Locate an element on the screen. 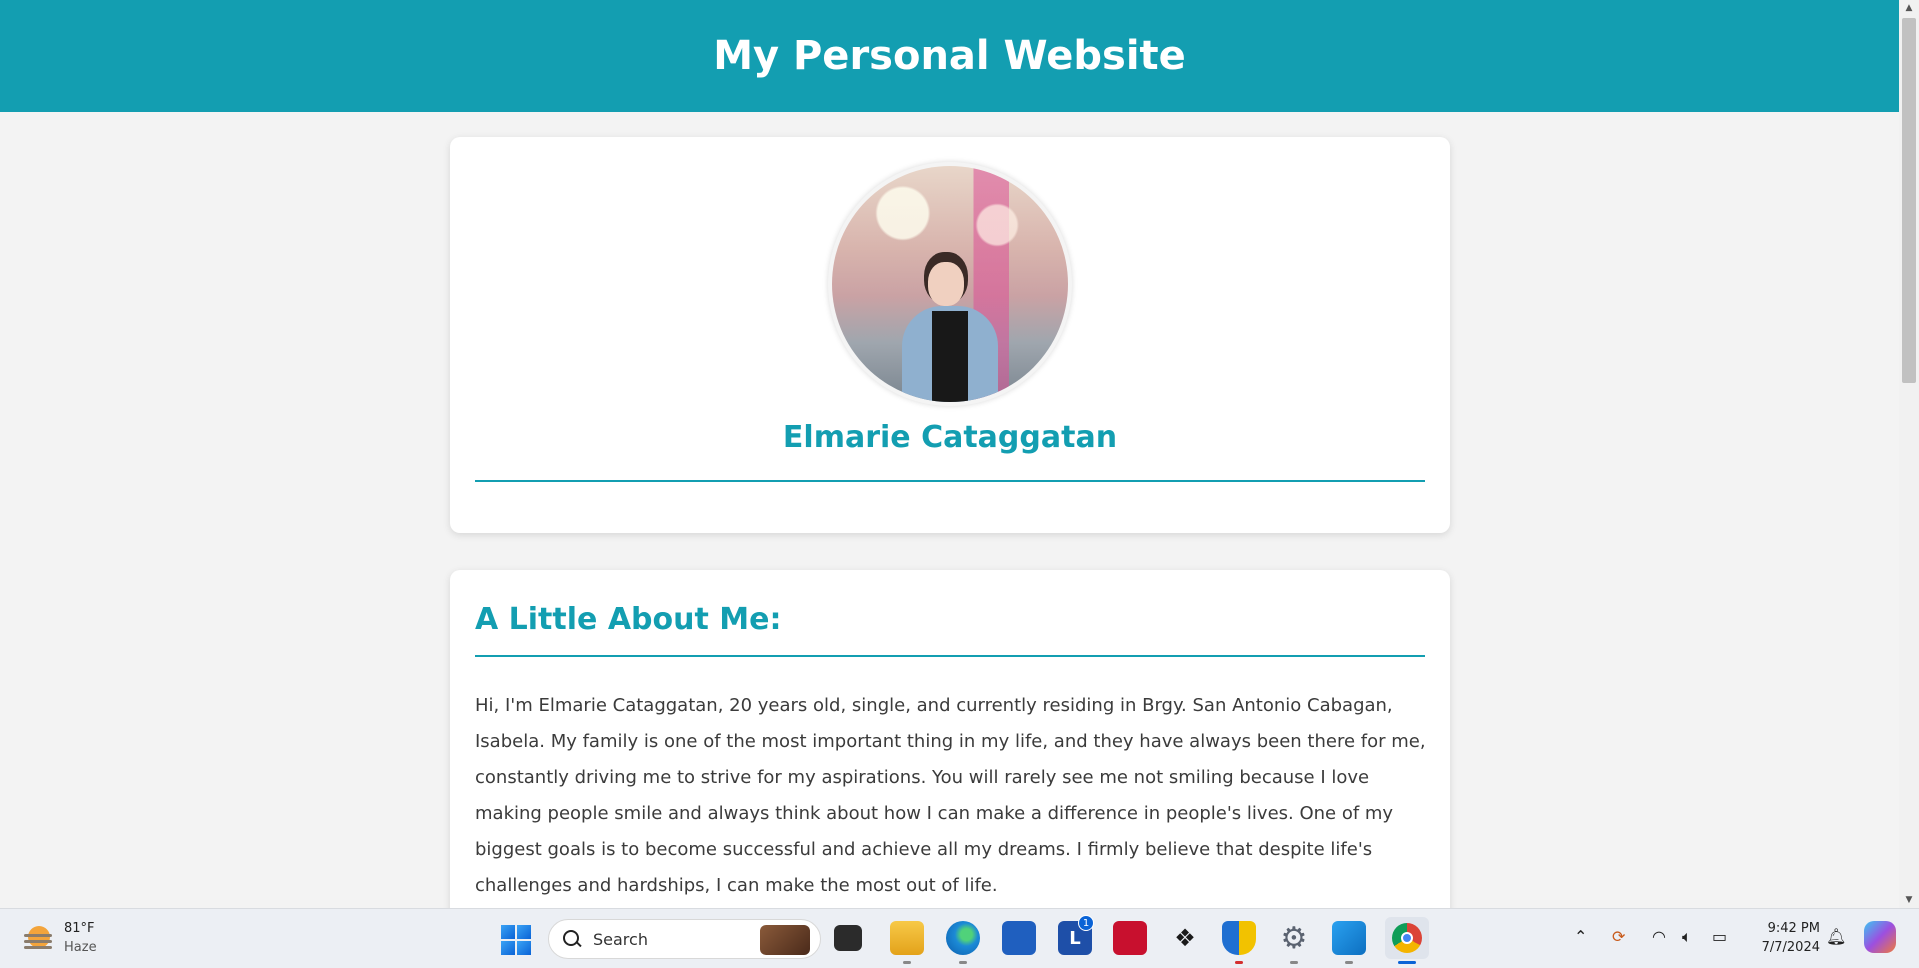 The image size is (1919, 968). avatar is located at coordinates (950, 284).